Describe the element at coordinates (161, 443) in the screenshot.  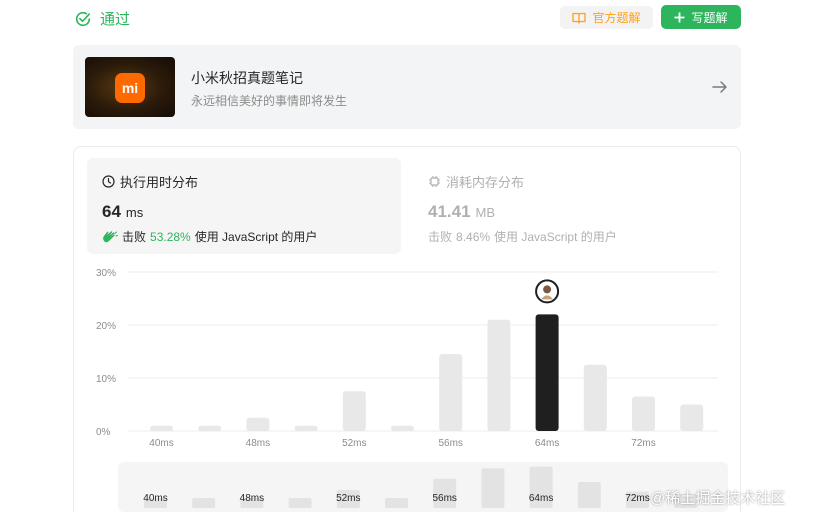
I see `x-tick-label: 40ms` at that location.